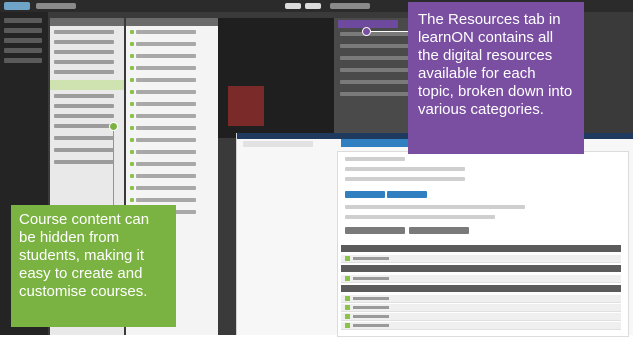  Describe the element at coordinates (278, 144) in the screenshot. I see `side-menu-item` at that location.